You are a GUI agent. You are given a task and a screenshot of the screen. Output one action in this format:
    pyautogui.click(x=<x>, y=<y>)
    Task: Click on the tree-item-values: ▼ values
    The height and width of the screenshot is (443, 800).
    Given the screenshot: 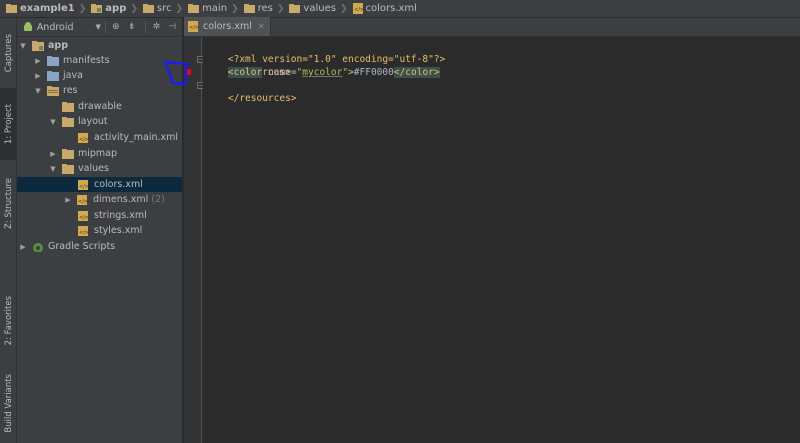 What is the action you would take?
    pyautogui.click(x=99, y=168)
    